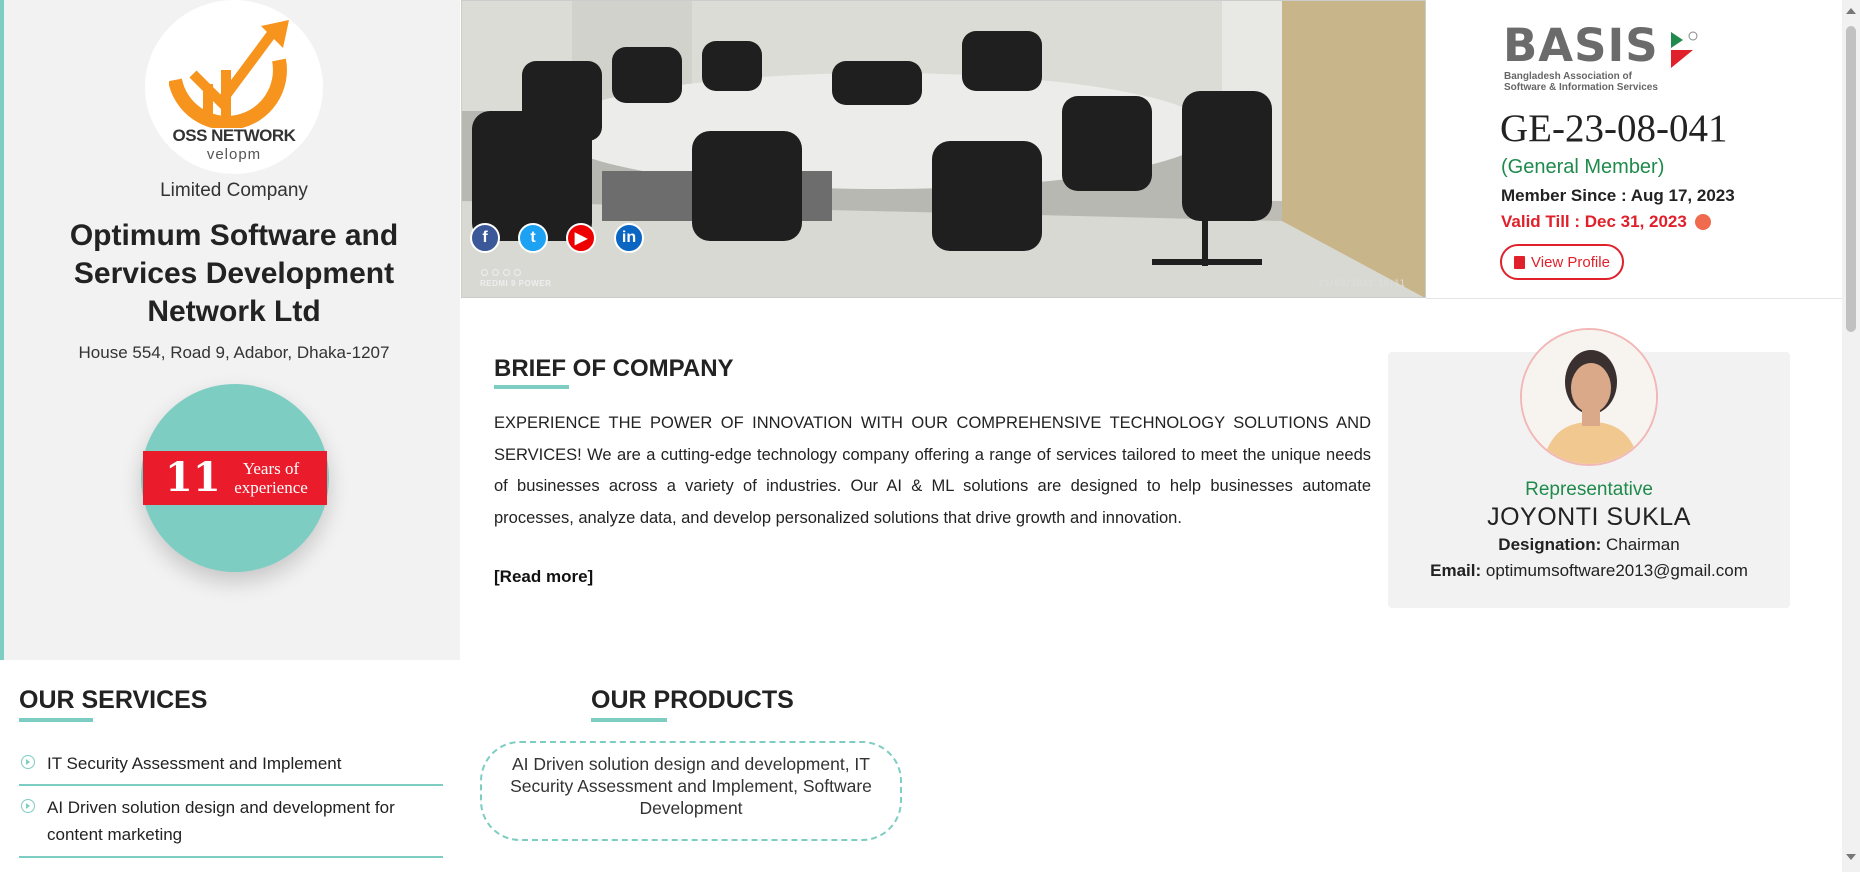 The image size is (1860, 872). I want to click on basis-subtitle-line1: Bangladesh Association of, so click(1568, 76).